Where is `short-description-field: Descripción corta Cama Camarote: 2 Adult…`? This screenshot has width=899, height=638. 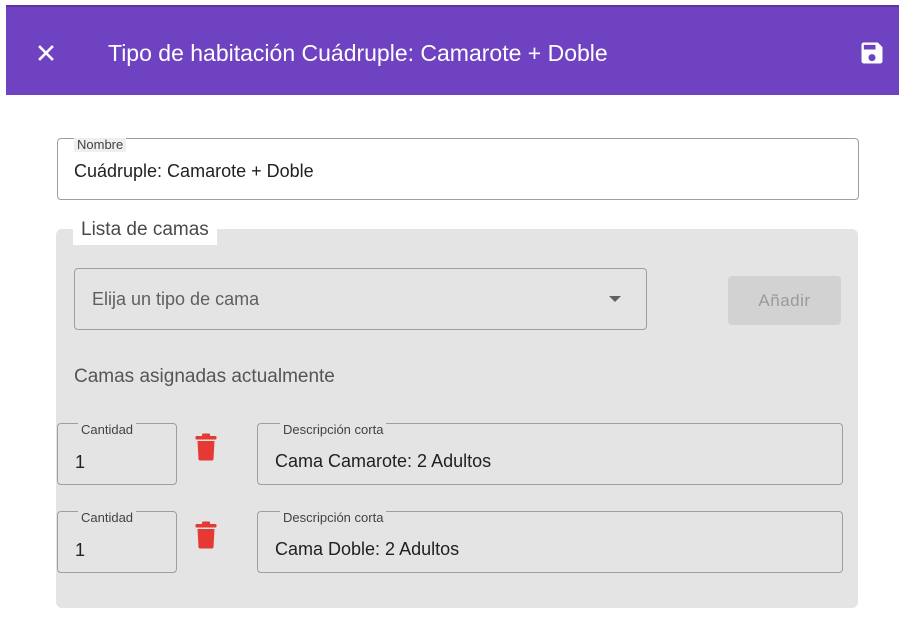
short-description-field: Descripción corta Cama Camarote: 2 Adult… is located at coordinates (550, 454).